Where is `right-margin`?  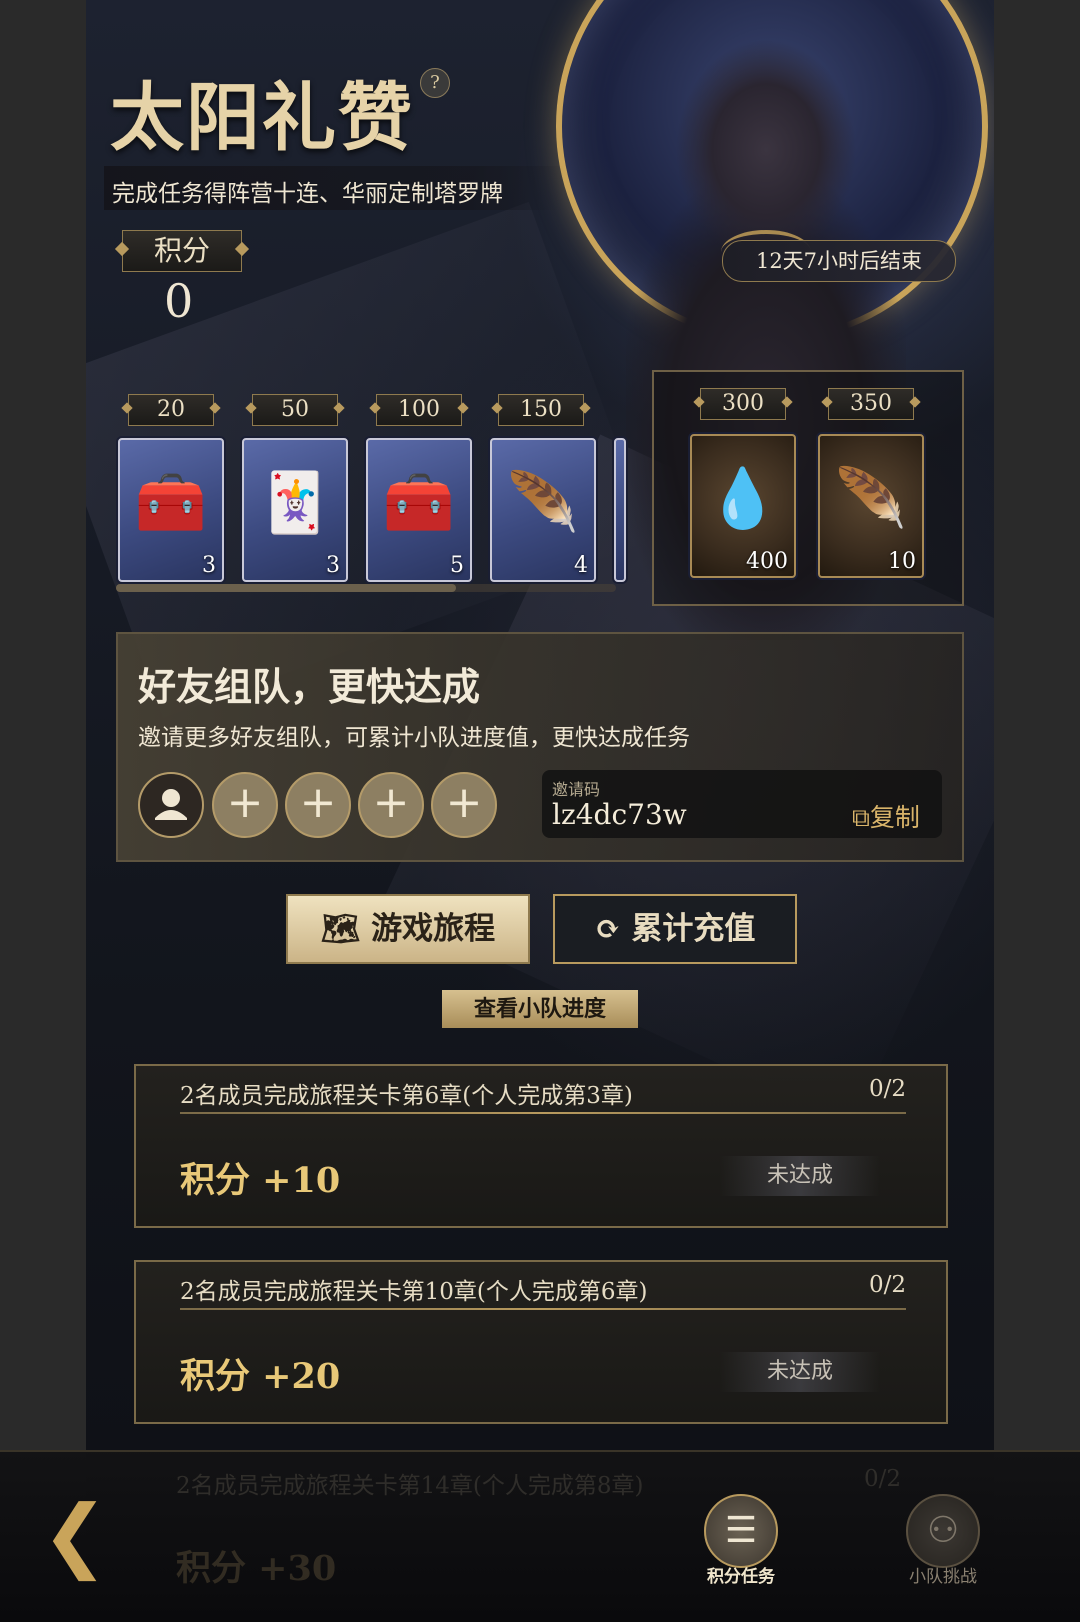 right-margin is located at coordinates (1037, 810).